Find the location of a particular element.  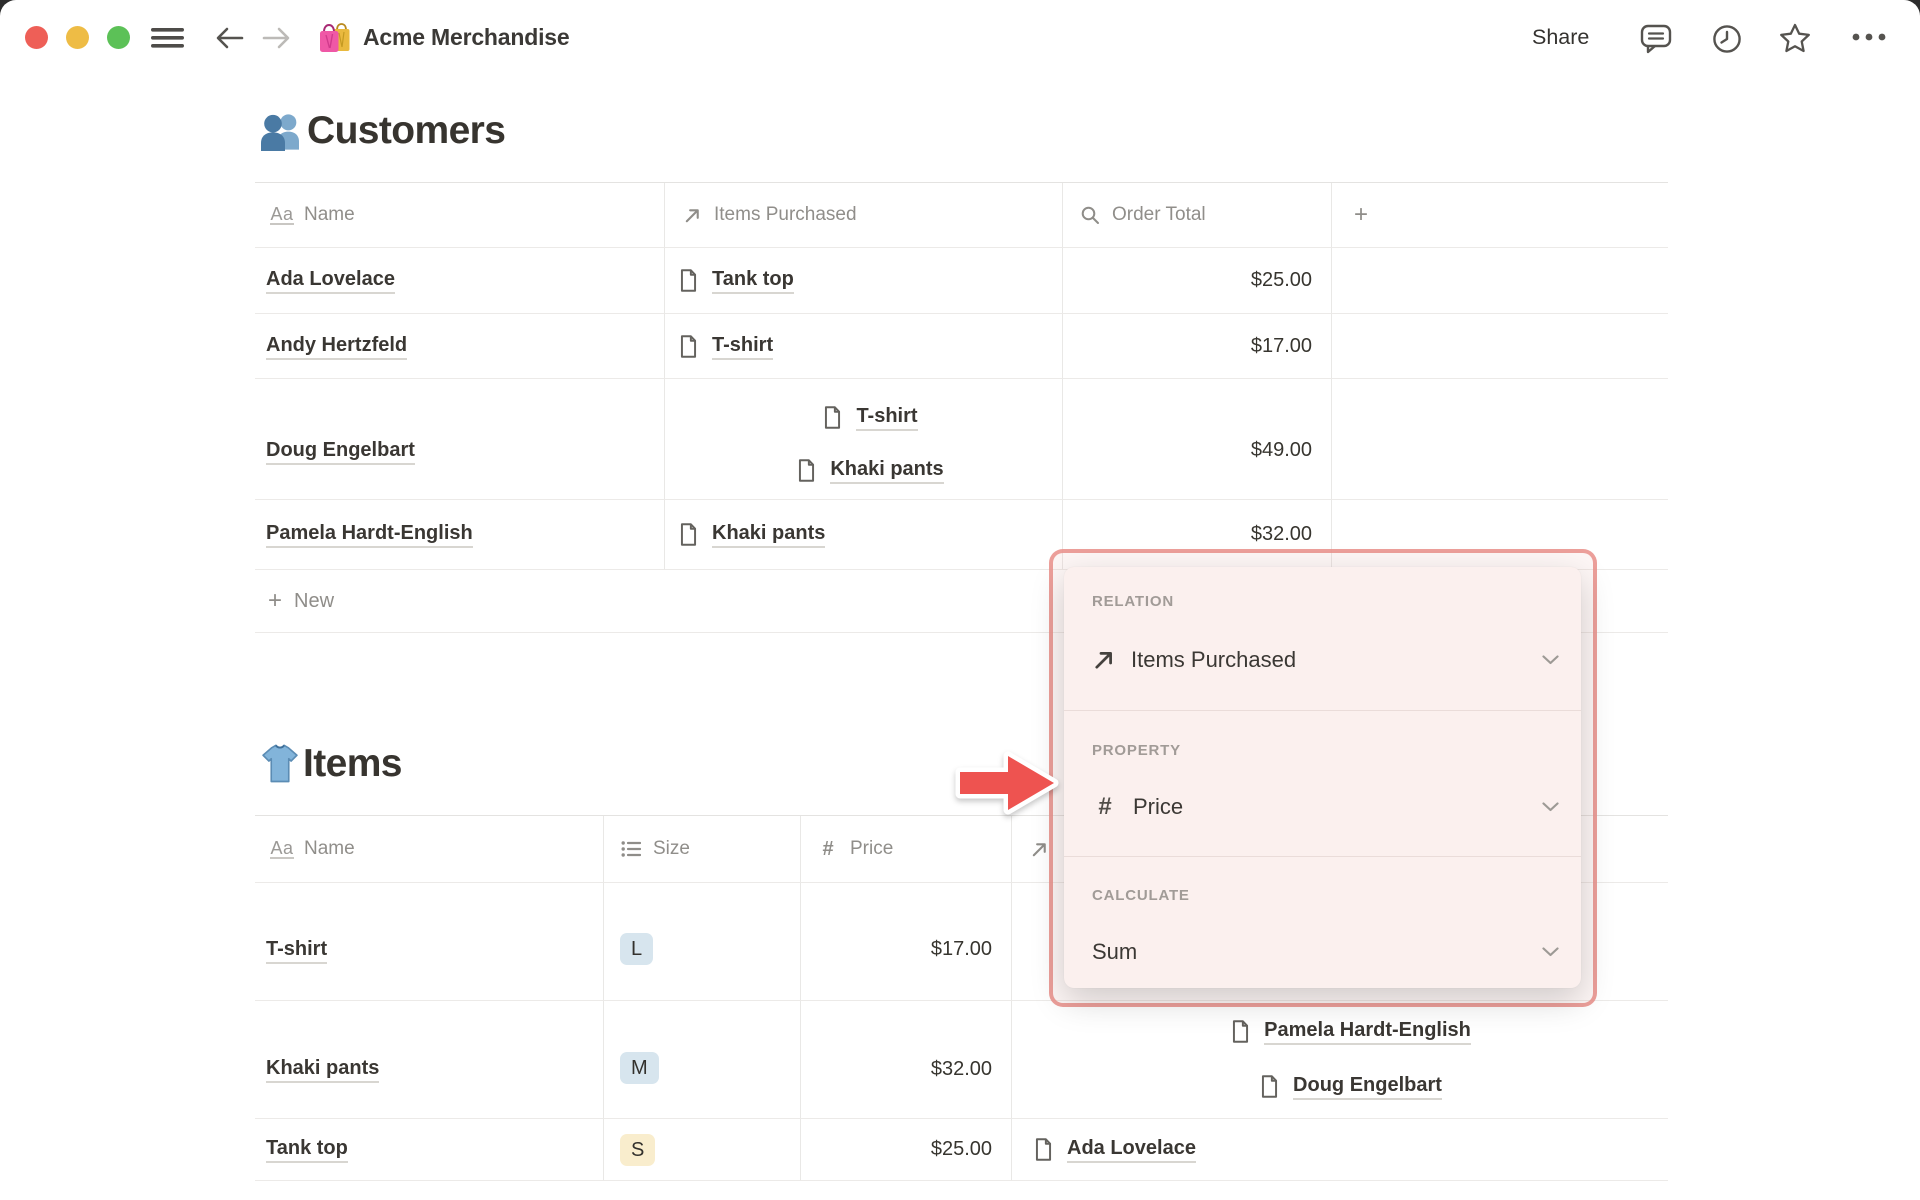

close-window-button is located at coordinates (36, 37).